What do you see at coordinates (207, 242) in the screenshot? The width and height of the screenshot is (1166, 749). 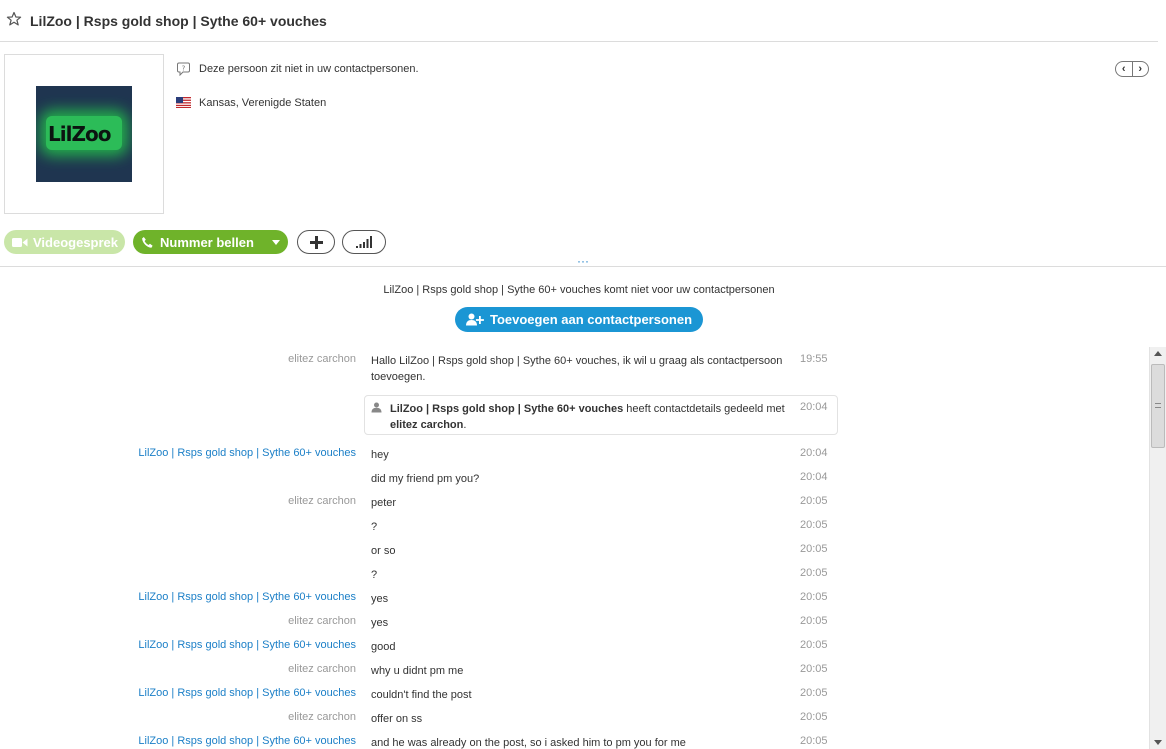 I see `call-number-label: Nummer bellen` at bounding box center [207, 242].